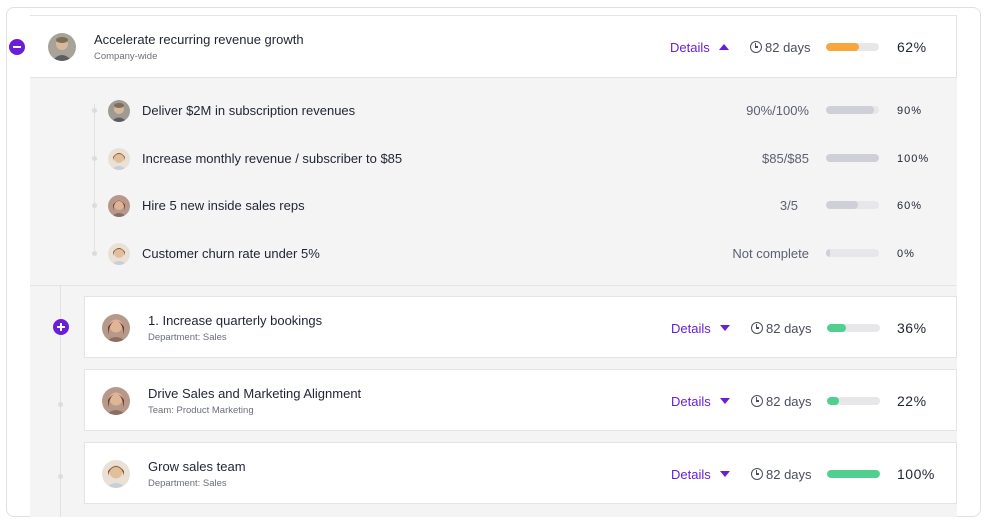  What do you see at coordinates (254, 393) in the screenshot?
I see `child-objective-title: Drive Sales and Marketing Alignment` at bounding box center [254, 393].